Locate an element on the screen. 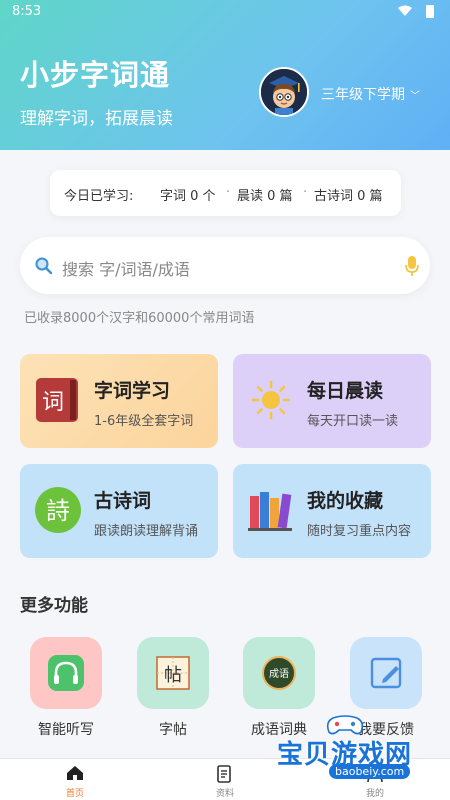  poetry-badge-glyph: 詩 is located at coordinates (58, 511).